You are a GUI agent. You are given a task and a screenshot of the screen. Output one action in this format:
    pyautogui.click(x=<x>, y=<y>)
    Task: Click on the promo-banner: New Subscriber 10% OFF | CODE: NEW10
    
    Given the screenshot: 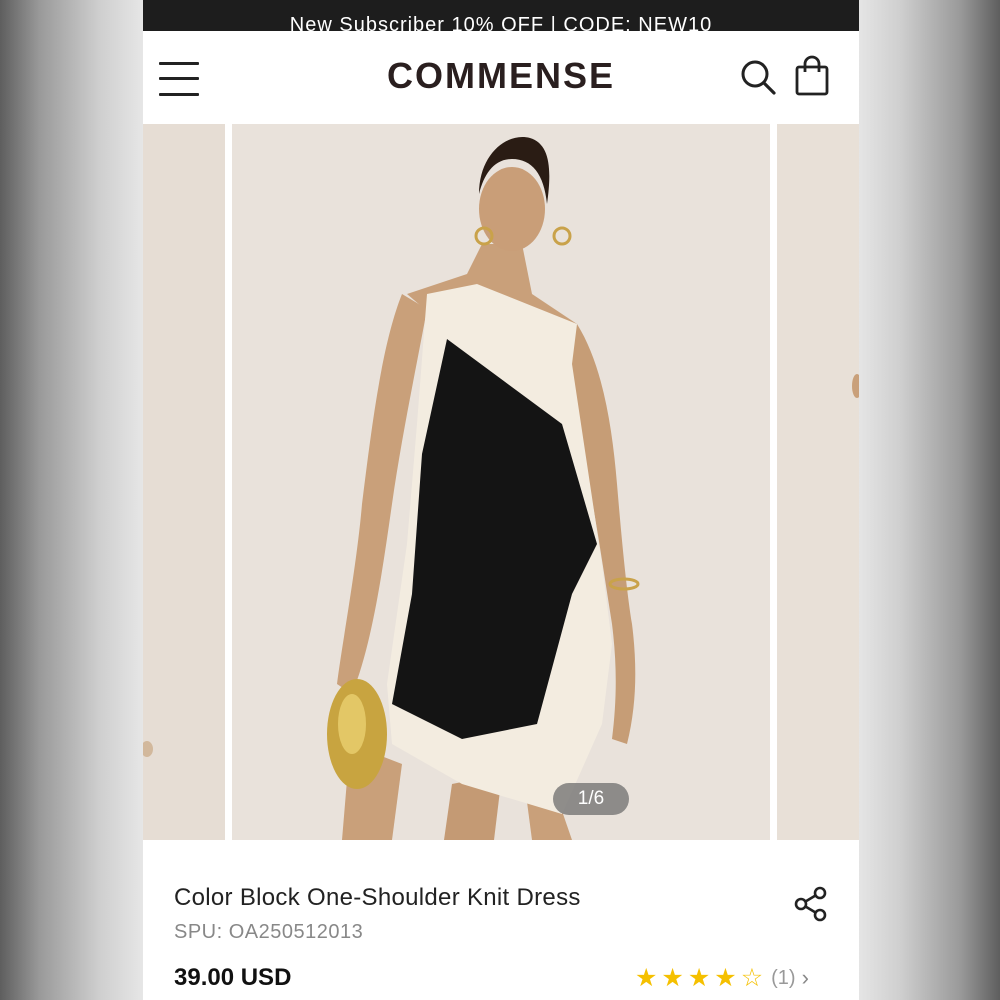 What is the action you would take?
    pyautogui.click(x=501, y=15)
    